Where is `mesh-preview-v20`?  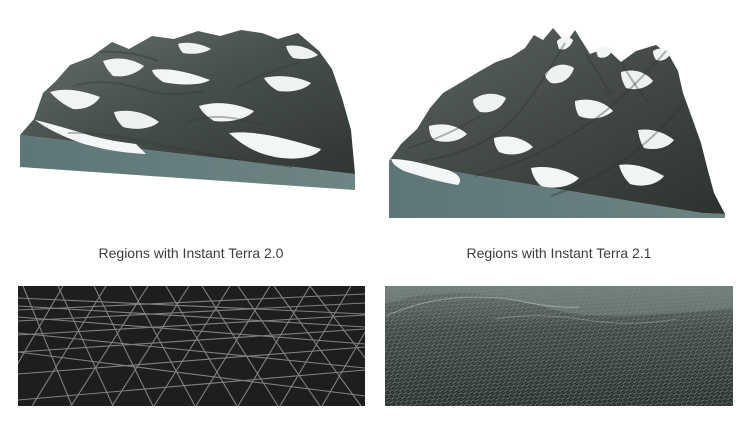
mesh-preview-v20 is located at coordinates (191, 346).